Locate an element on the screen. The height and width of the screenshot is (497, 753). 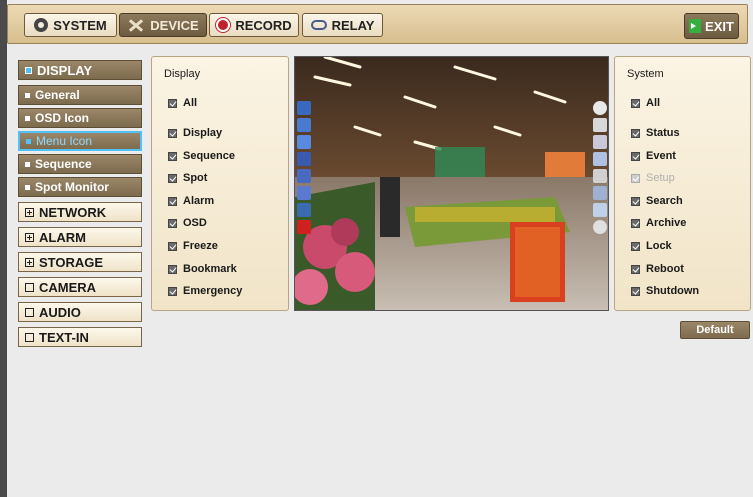
checkbox-reboot: Reboot is located at coordinates (657, 269).